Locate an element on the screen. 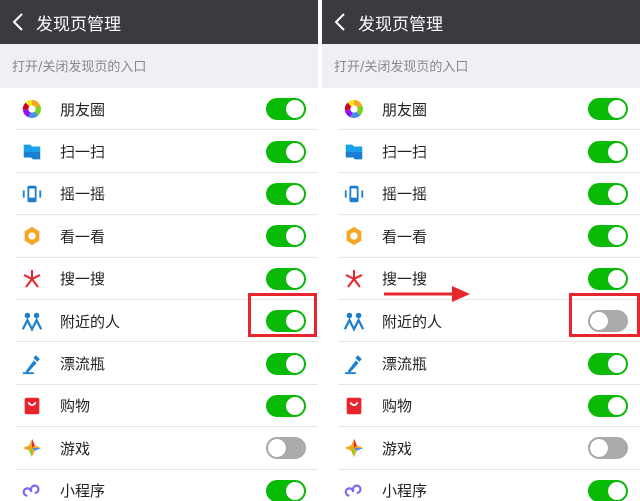 The image size is (640, 501). highlight-box-left is located at coordinates (282, 315).